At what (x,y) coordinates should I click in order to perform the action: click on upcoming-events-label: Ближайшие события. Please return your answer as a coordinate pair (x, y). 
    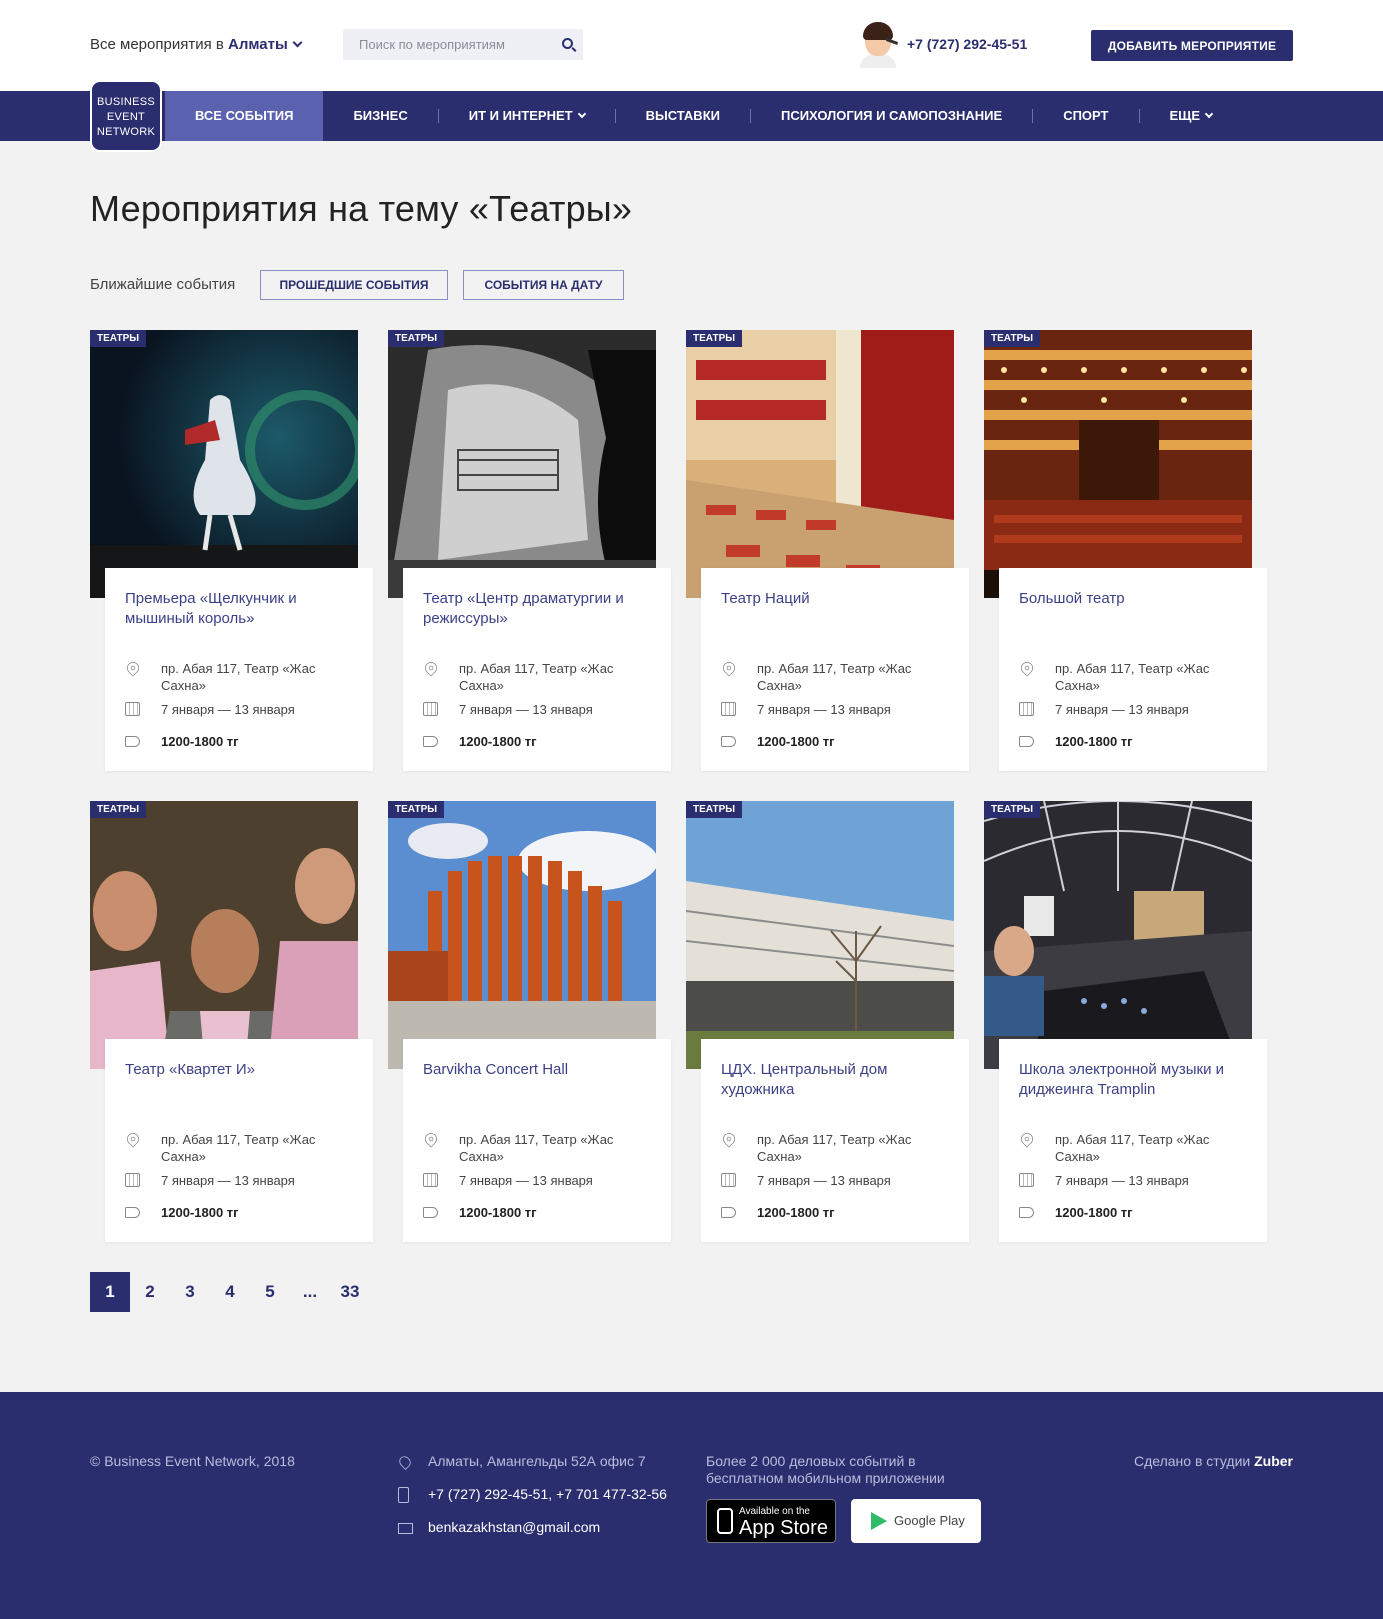
    Looking at the image, I should click on (163, 284).